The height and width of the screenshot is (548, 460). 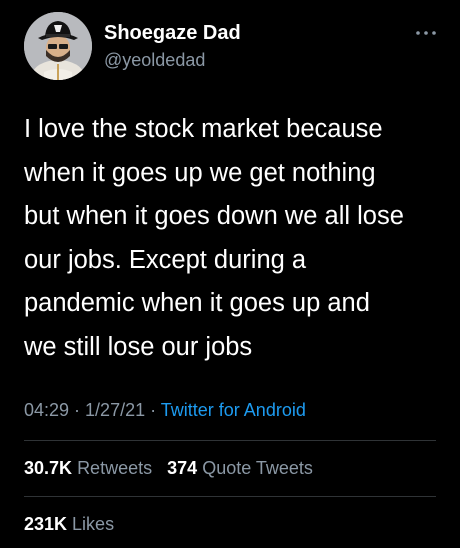 What do you see at coordinates (46, 410) in the screenshot?
I see `tweet-time: 04:29` at bounding box center [46, 410].